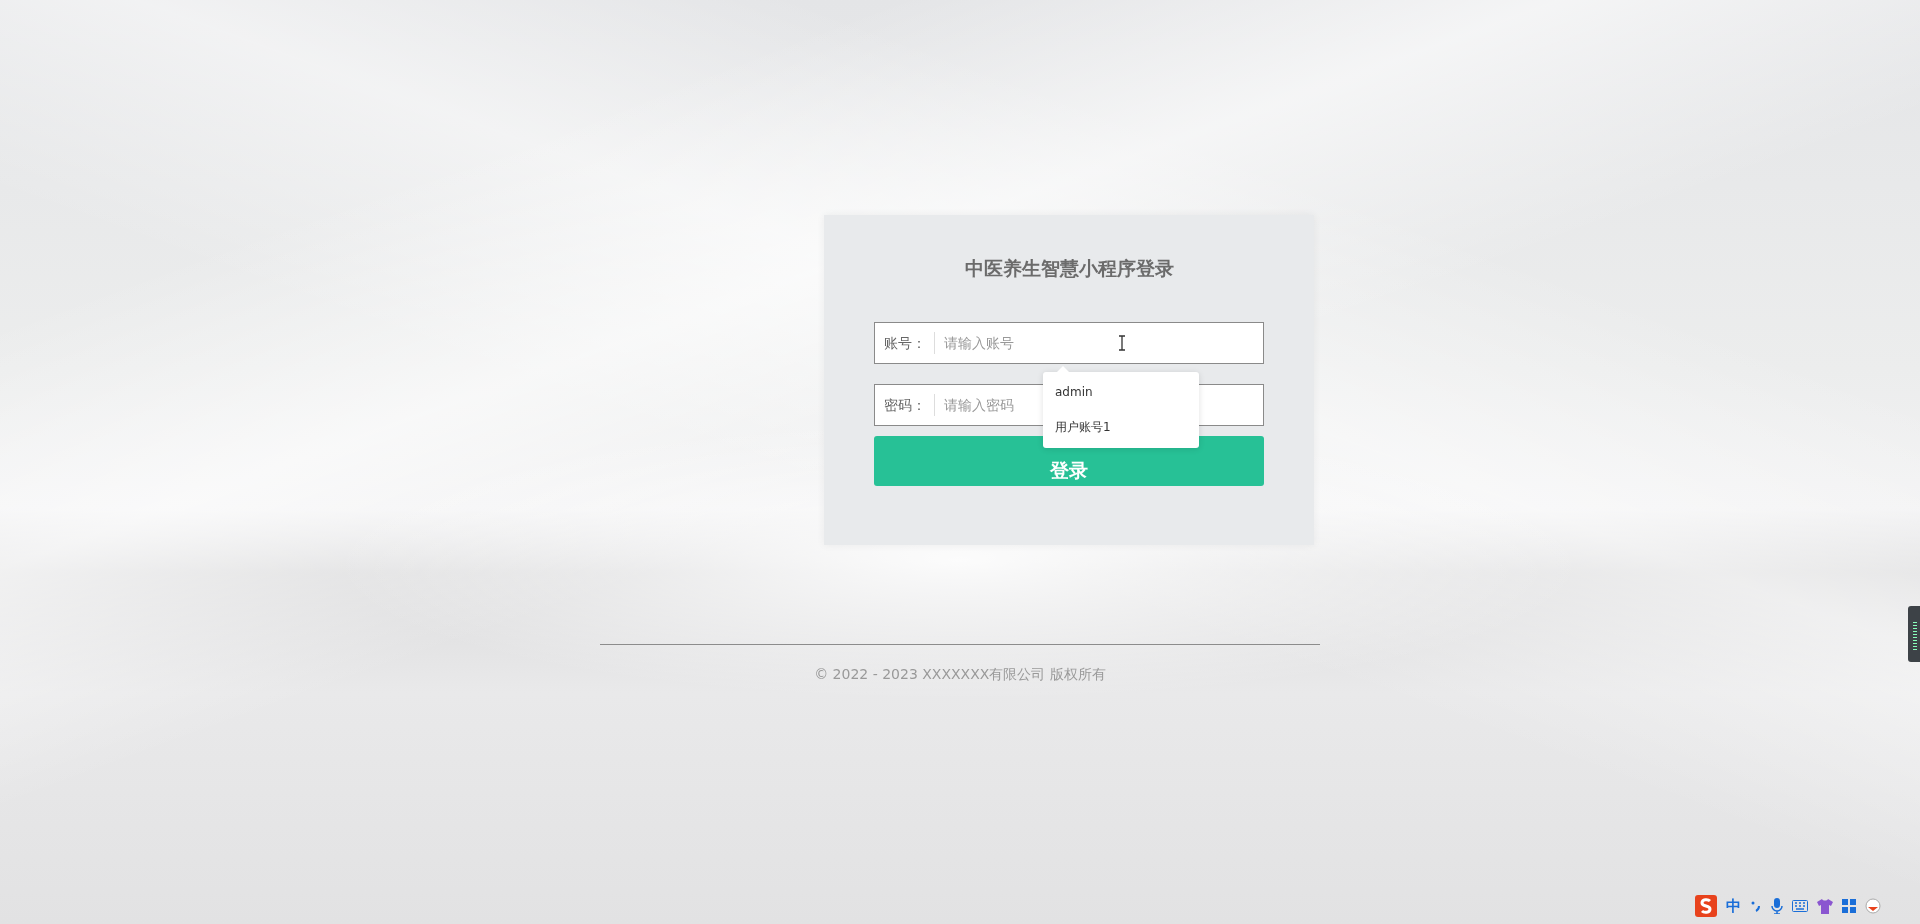 The height and width of the screenshot is (924, 1920). What do you see at coordinates (1069, 268) in the screenshot?
I see `login-title: 中医养生智慧小程序登录` at bounding box center [1069, 268].